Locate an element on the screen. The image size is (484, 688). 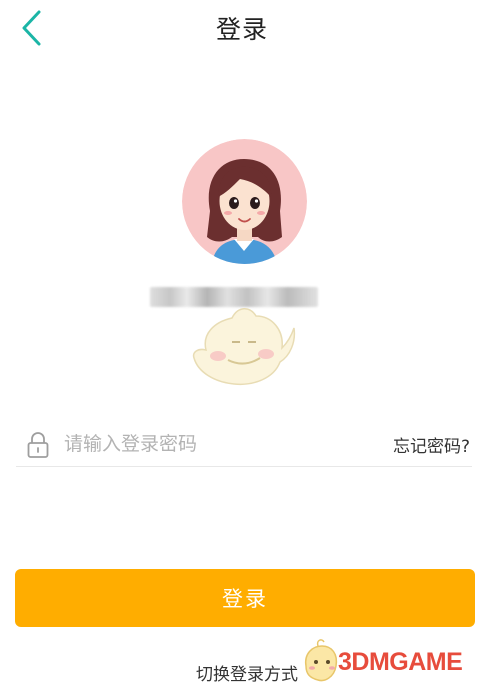
forgot-password-link: 忘记密码? is located at coordinates (431, 444).